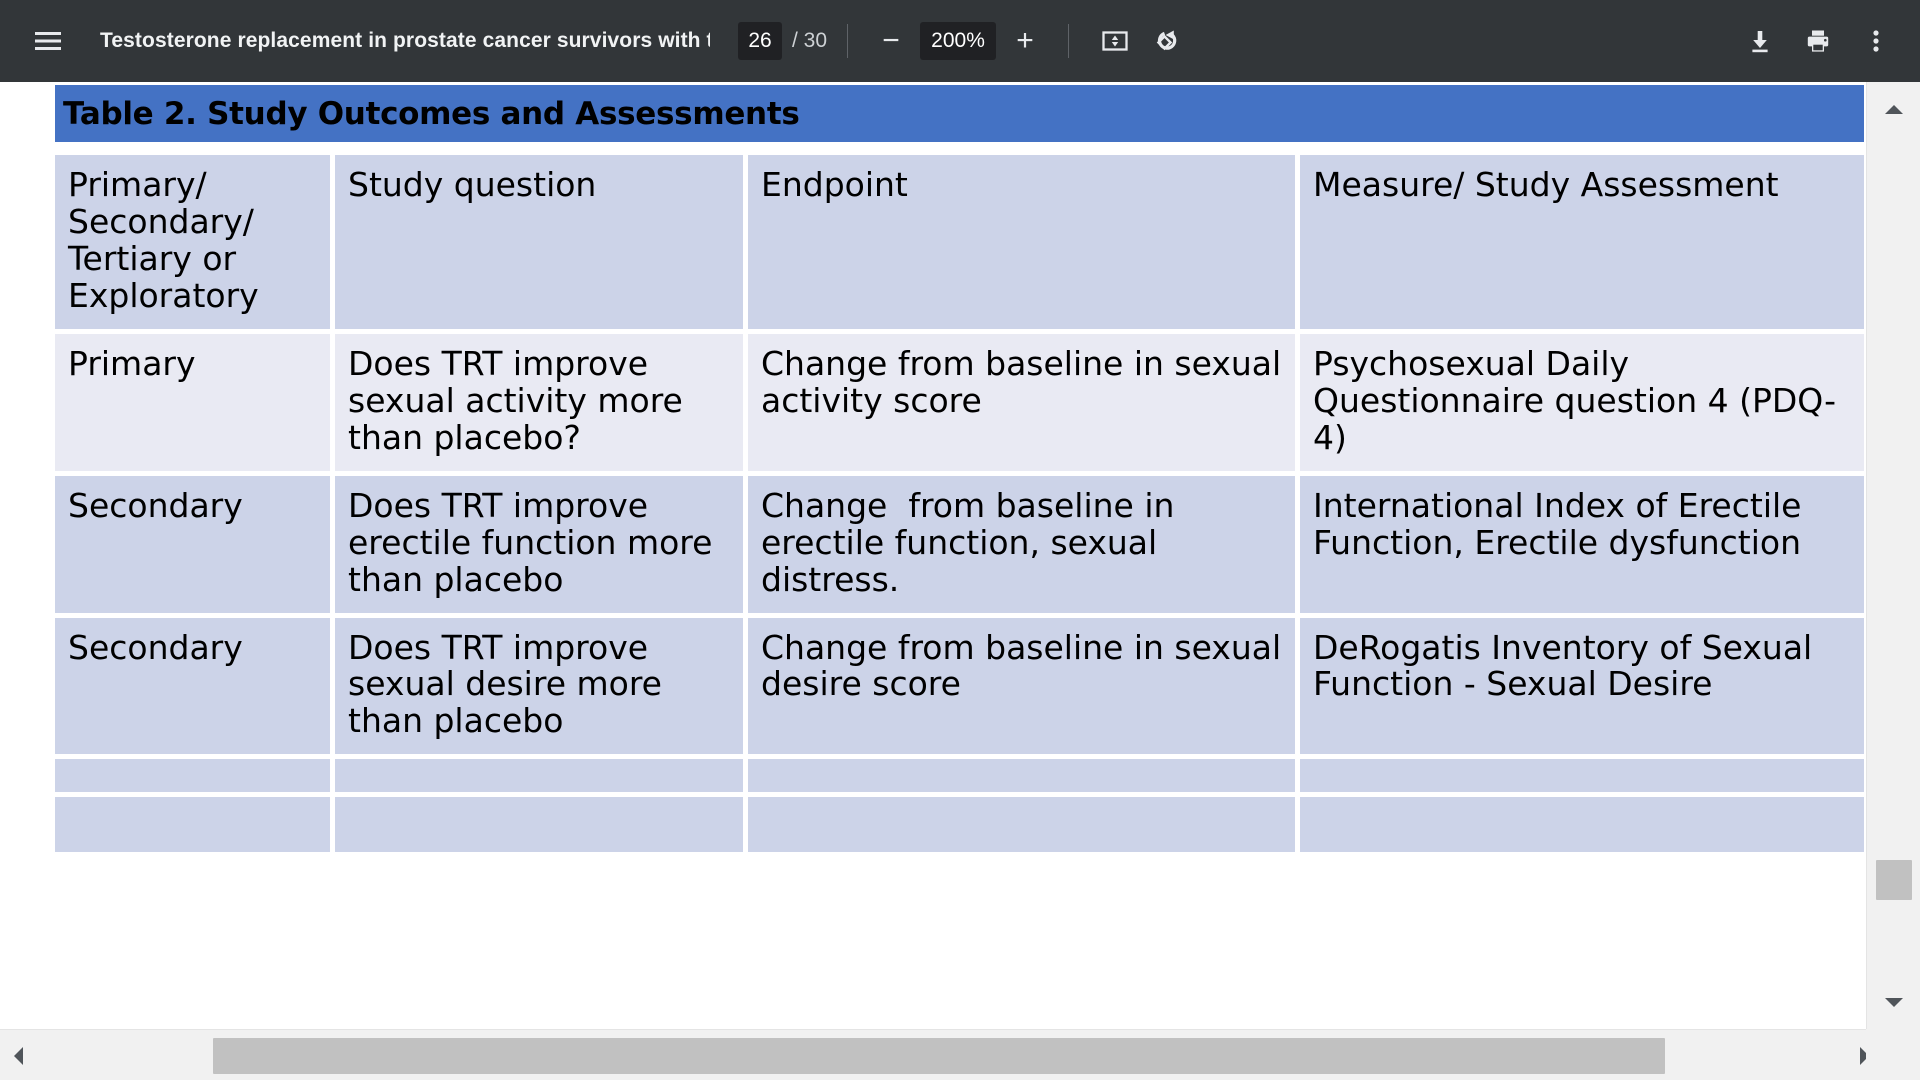 This screenshot has height=1081, width=1920. I want to click on table-header-cell-measure: Measure/ Study Assessment, so click(1582, 244).